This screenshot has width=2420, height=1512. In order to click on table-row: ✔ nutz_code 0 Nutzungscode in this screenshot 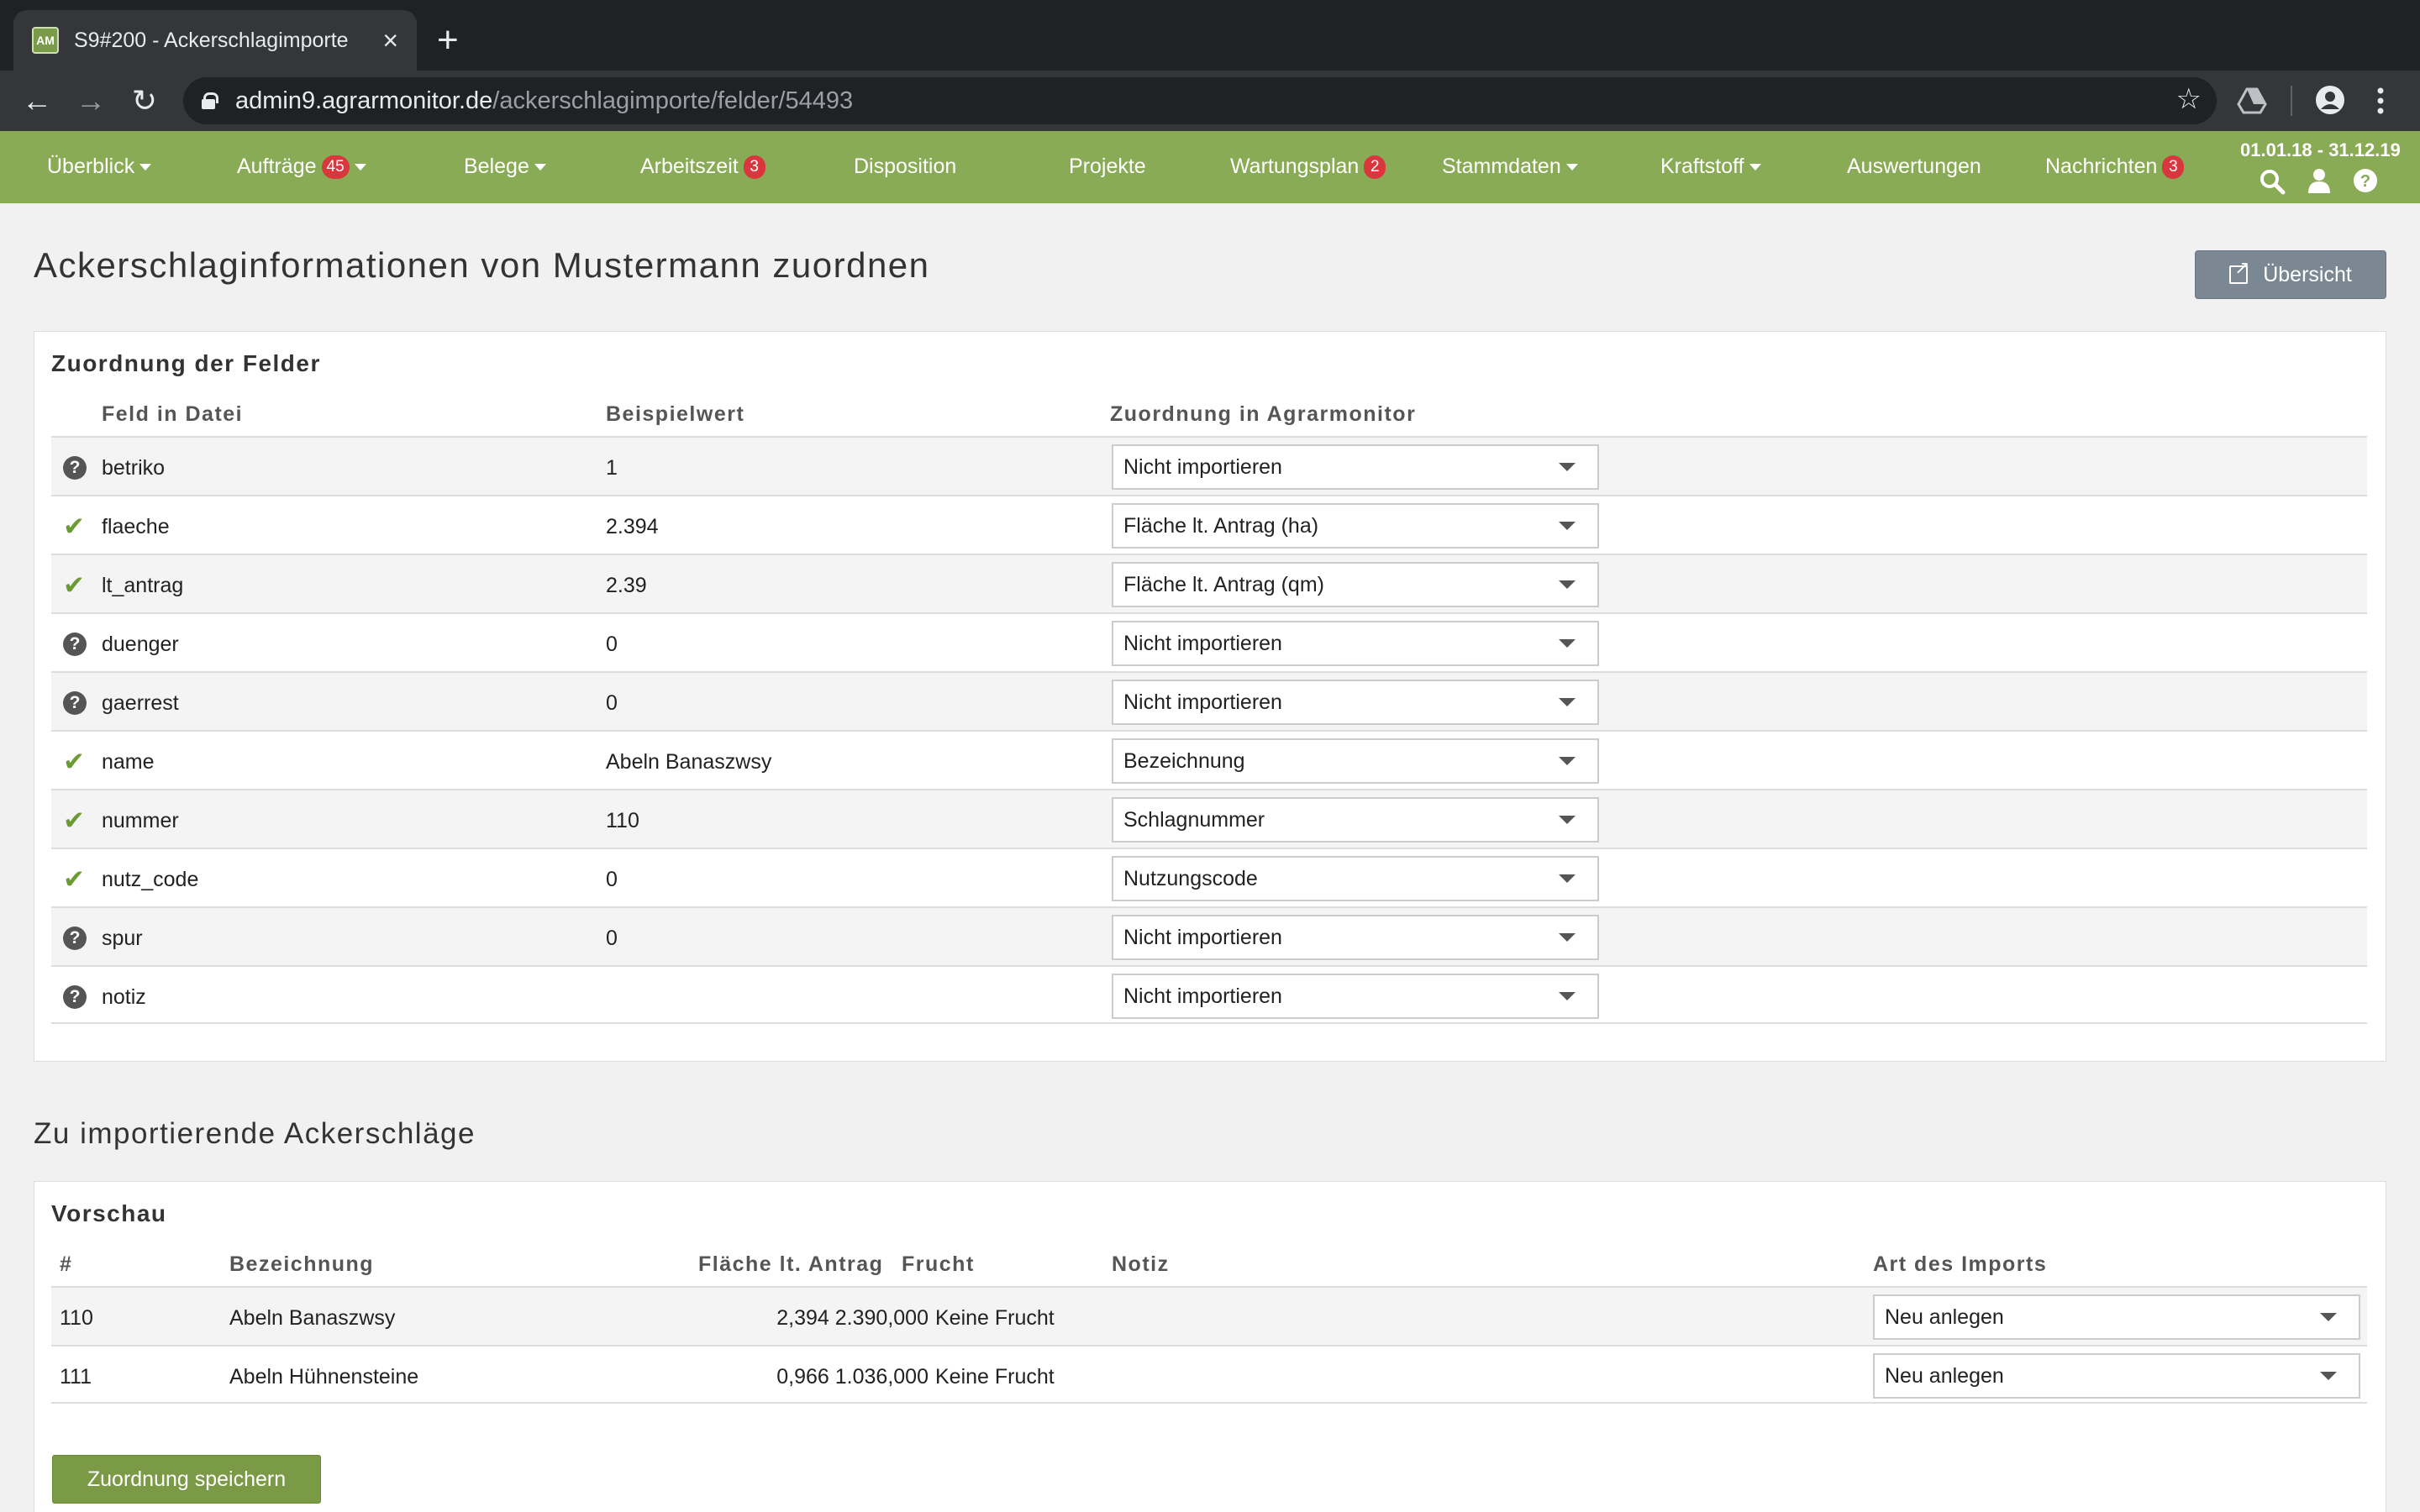, I will do `click(1209, 877)`.